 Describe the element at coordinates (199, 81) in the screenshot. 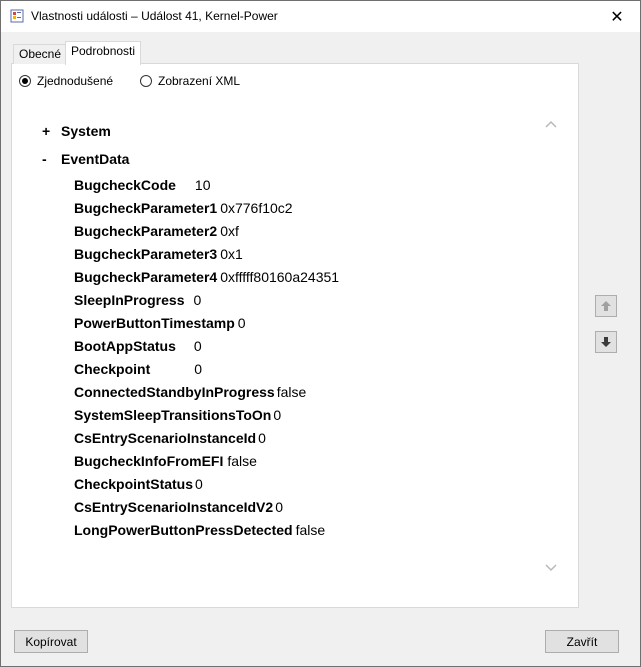

I see `radio-label: Zobrazení XML` at that location.